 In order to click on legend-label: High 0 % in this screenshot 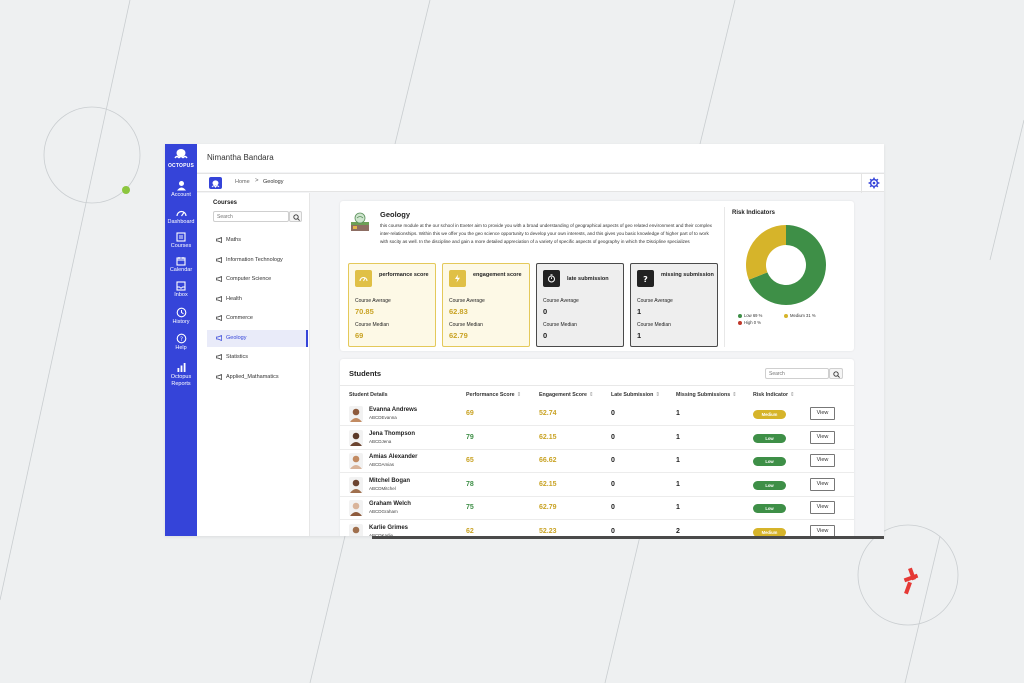, I will do `click(752, 322)`.